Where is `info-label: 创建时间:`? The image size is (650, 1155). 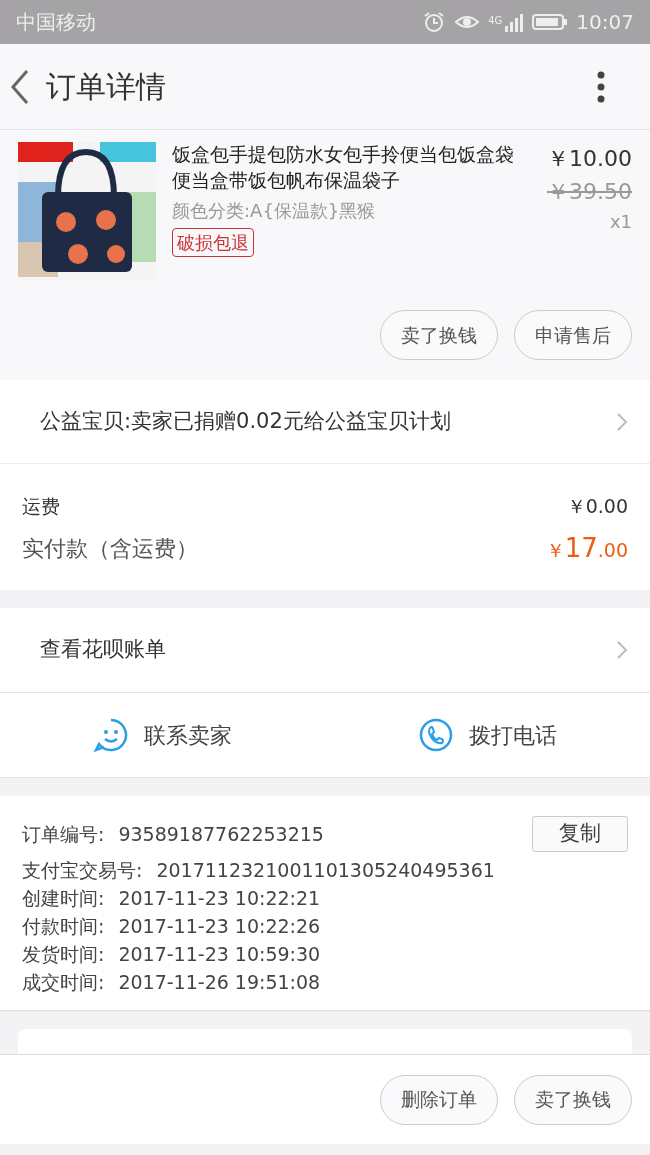 info-label: 创建时间: is located at coordinates (63, 898).